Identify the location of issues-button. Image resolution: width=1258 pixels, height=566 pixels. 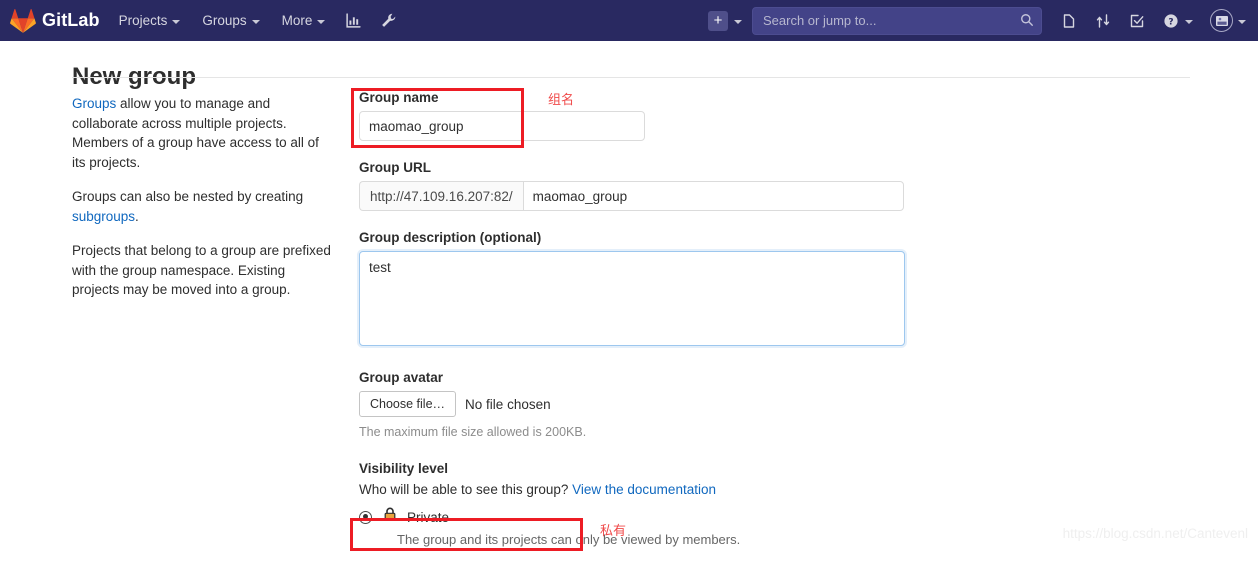
(1069, 20).